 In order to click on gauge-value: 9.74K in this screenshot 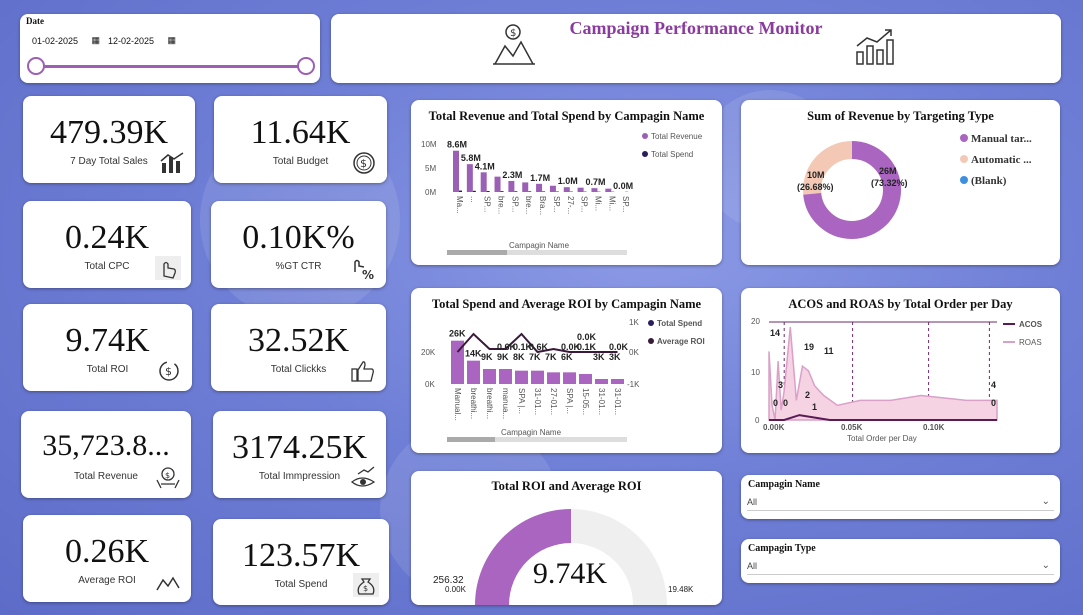, I will do `click(570, 573)`.